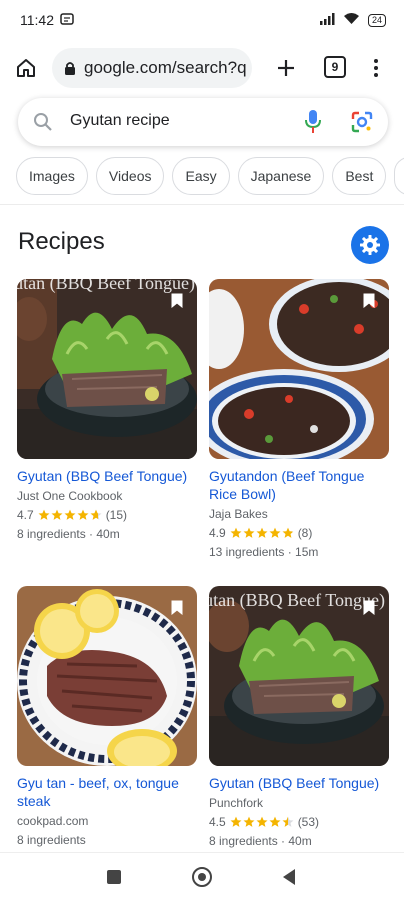 This screenshot has height=900, width=404. What do you see at coordinates (67, 20) in the screenshot?
I see `notification-icon` at bounding box center [67, 20].